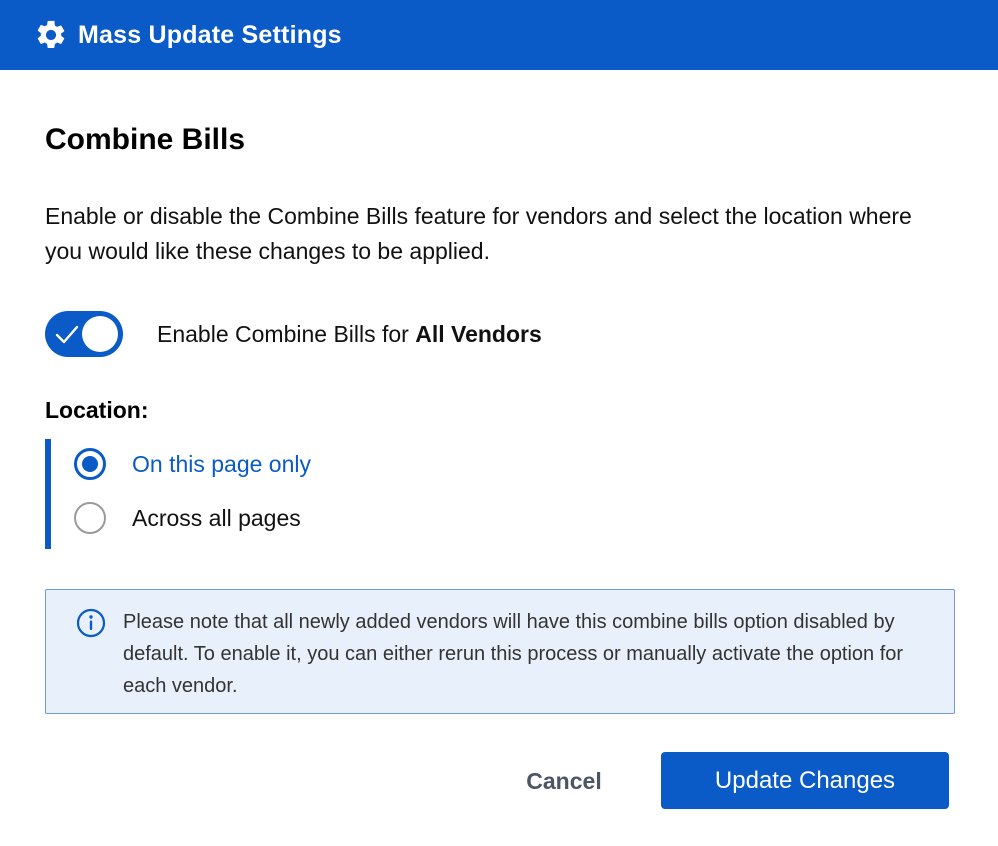 The height and width of the screenshot is (846, 998). I want to click on radio-button-unselected, so click(90, 518).